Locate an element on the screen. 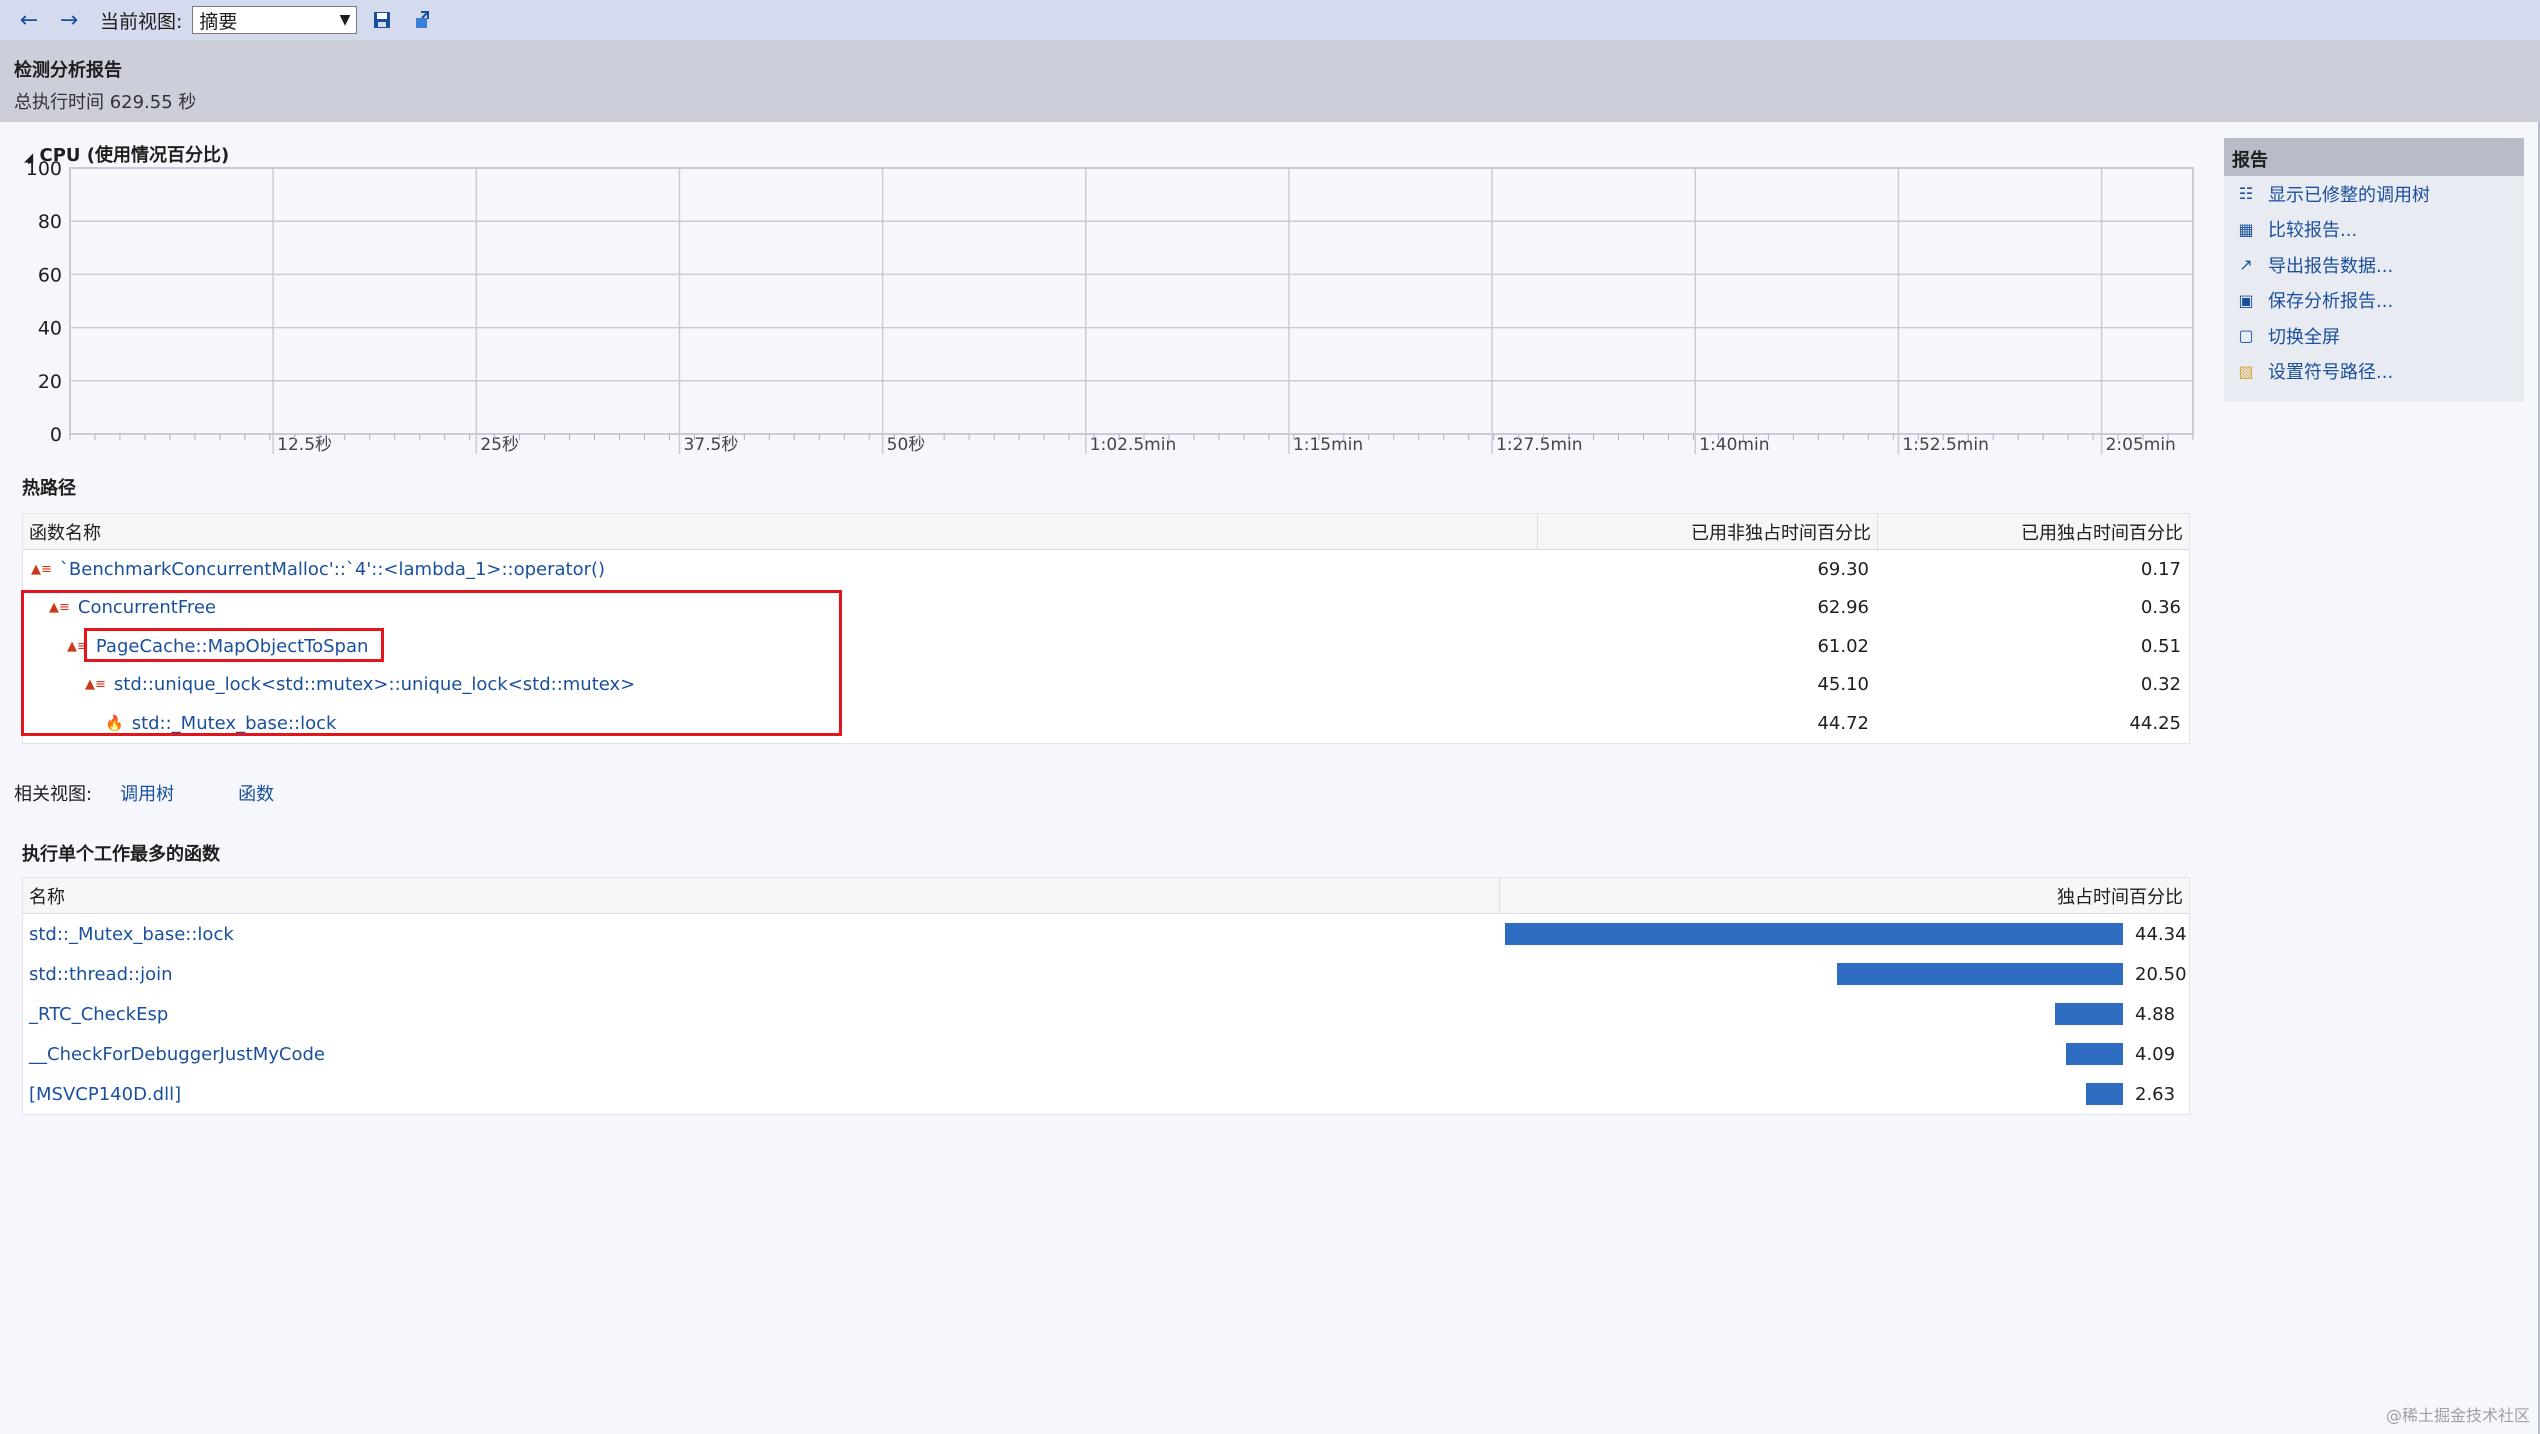 Image resolution: width=2540 pixels, height=1434 pixels. top-work-header: 名称 独占时间百分比 is located at coordinates (1106, 896).